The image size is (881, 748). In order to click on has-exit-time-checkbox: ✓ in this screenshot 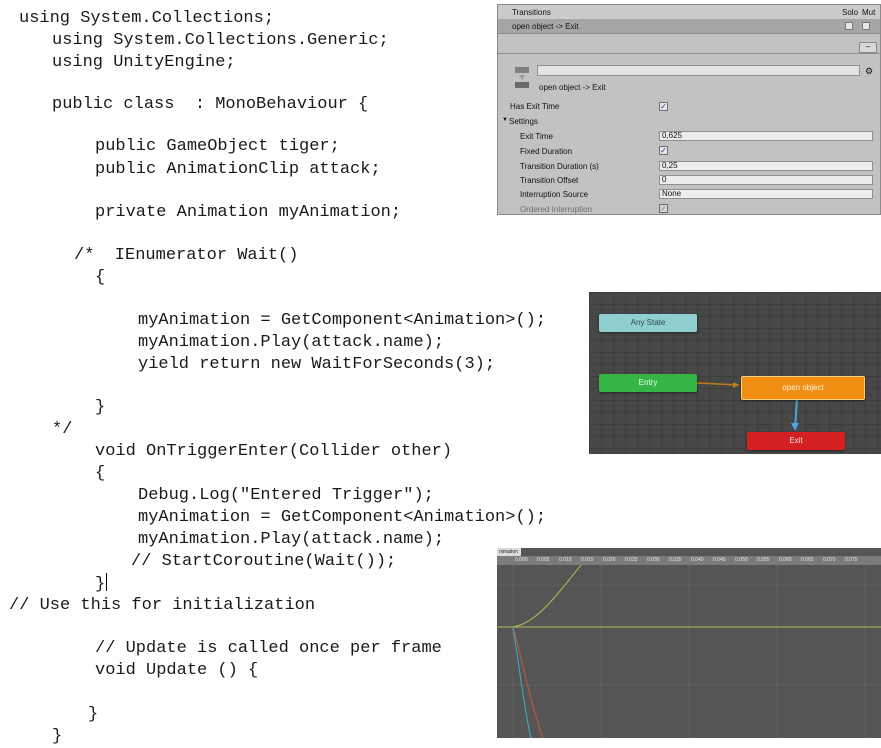, I will do `click(663, 106)`.